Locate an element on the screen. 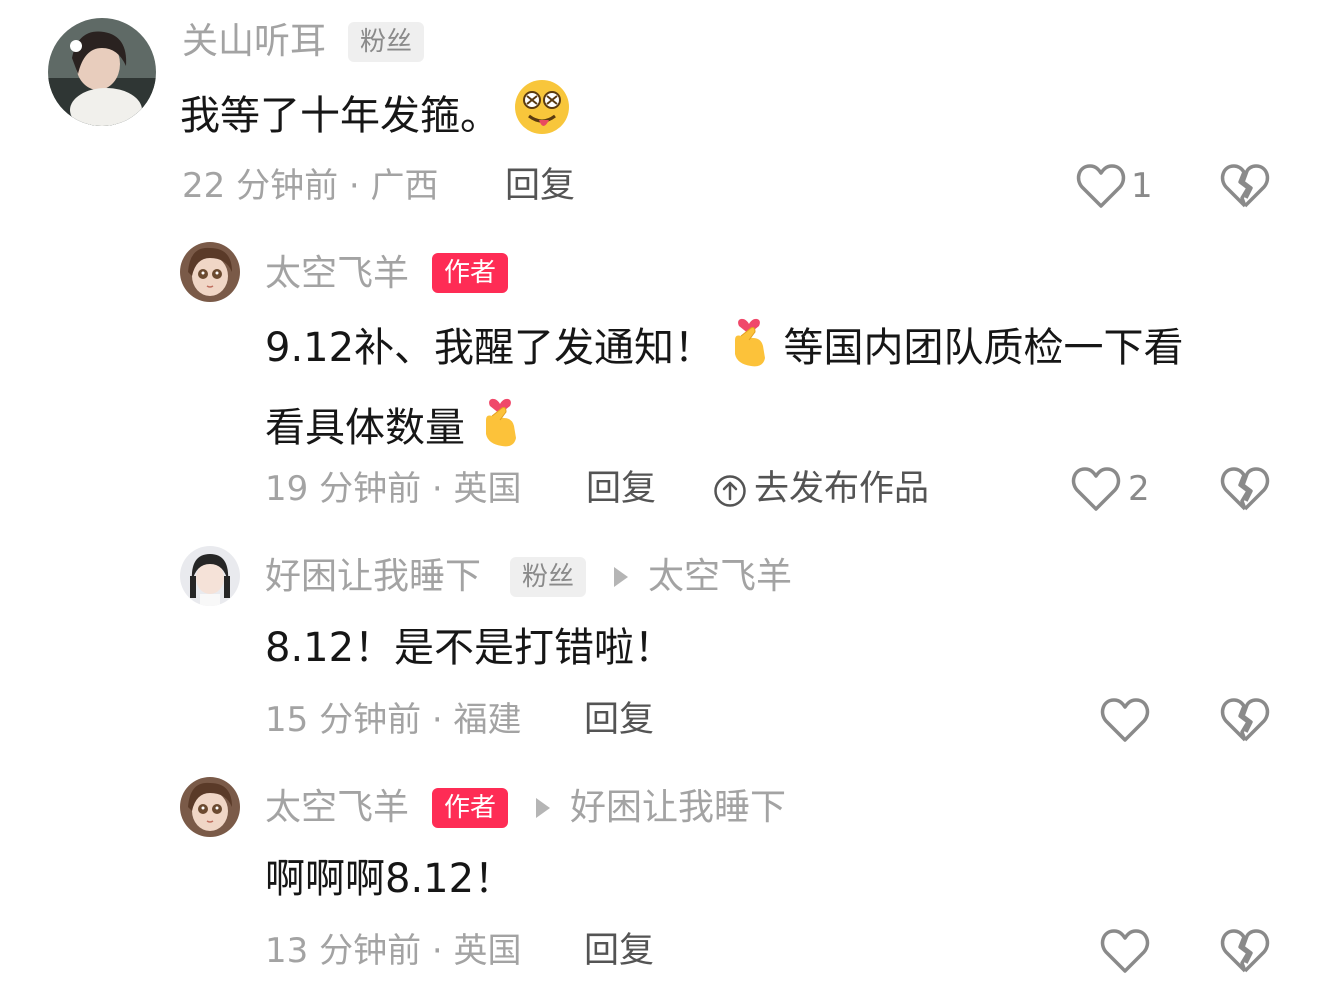 This screenshot has height=998, width=1320. comment-text-line: 9.12补、我醒了发通知！ is located at coordinates (490, 348).